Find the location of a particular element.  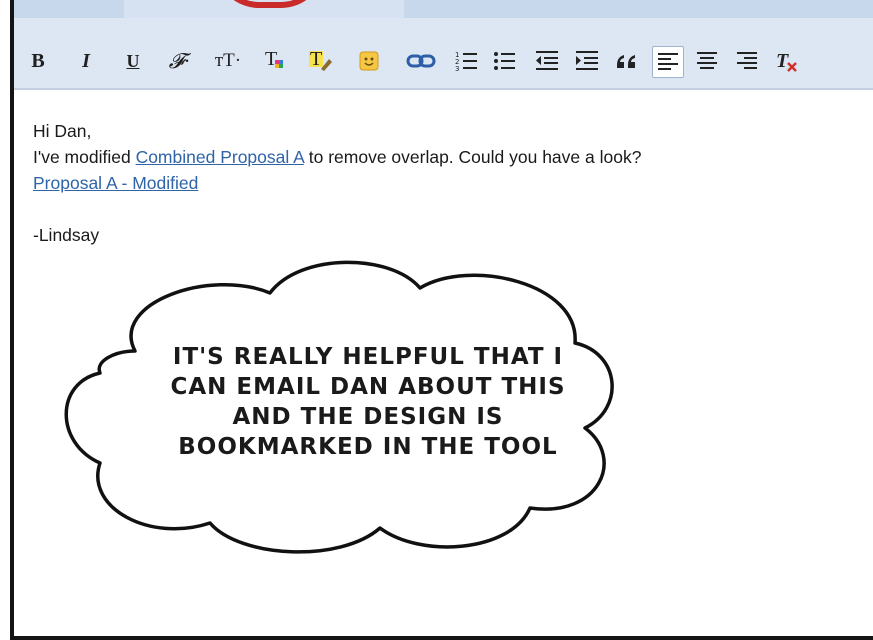

combined-proposal-link: Combined Proposal A is located at coordinates (220, 157).